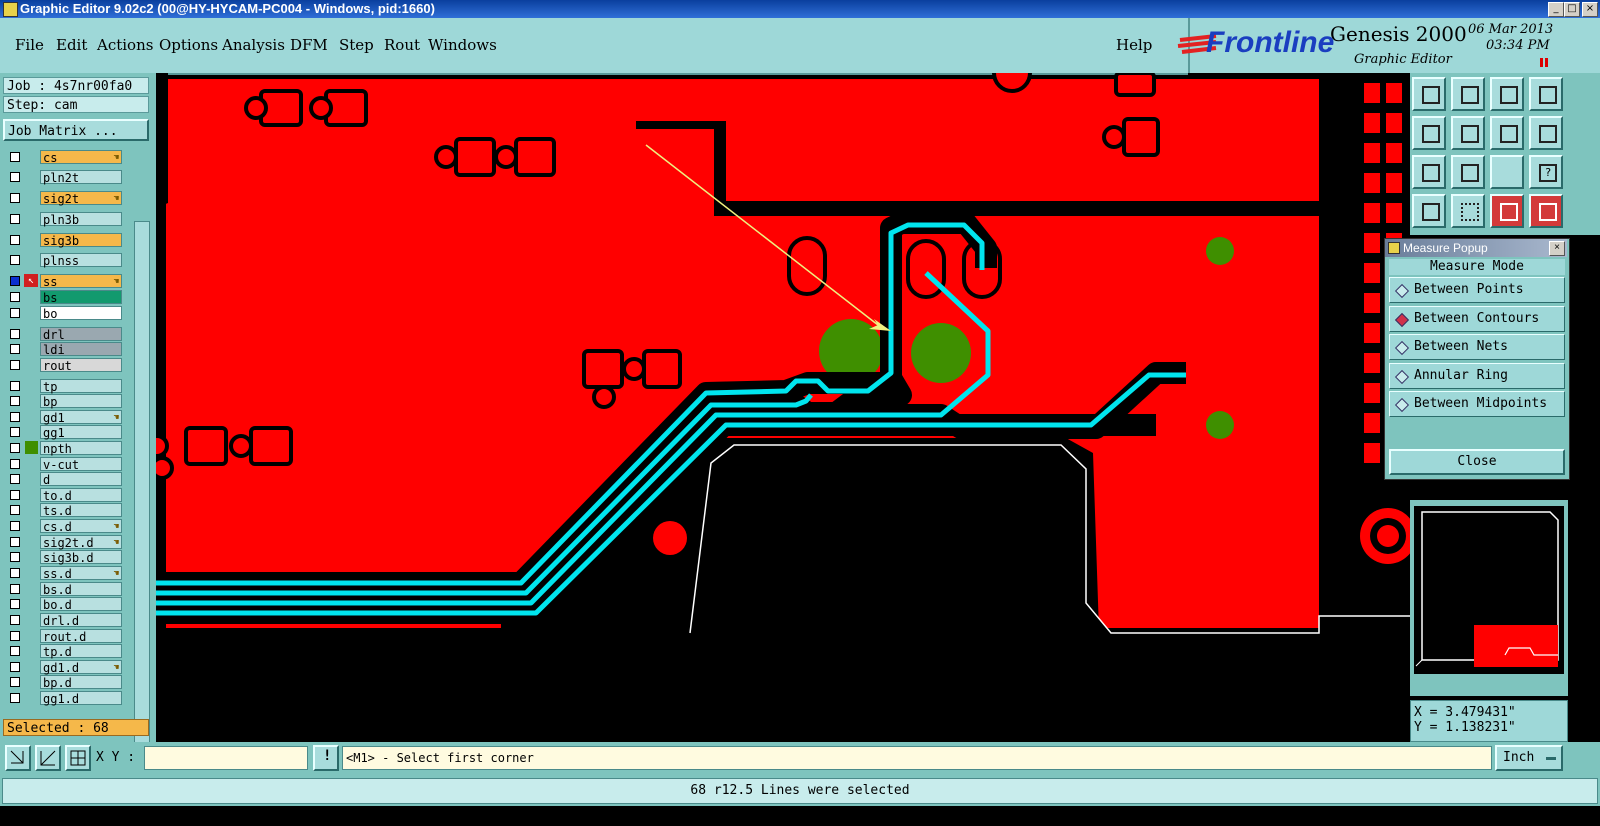 The height and width of the screenshot is (826, 1600). Describe the element at coordinates (1529, 758) in the screenshot. I see `units-selector: Inch` at that location.